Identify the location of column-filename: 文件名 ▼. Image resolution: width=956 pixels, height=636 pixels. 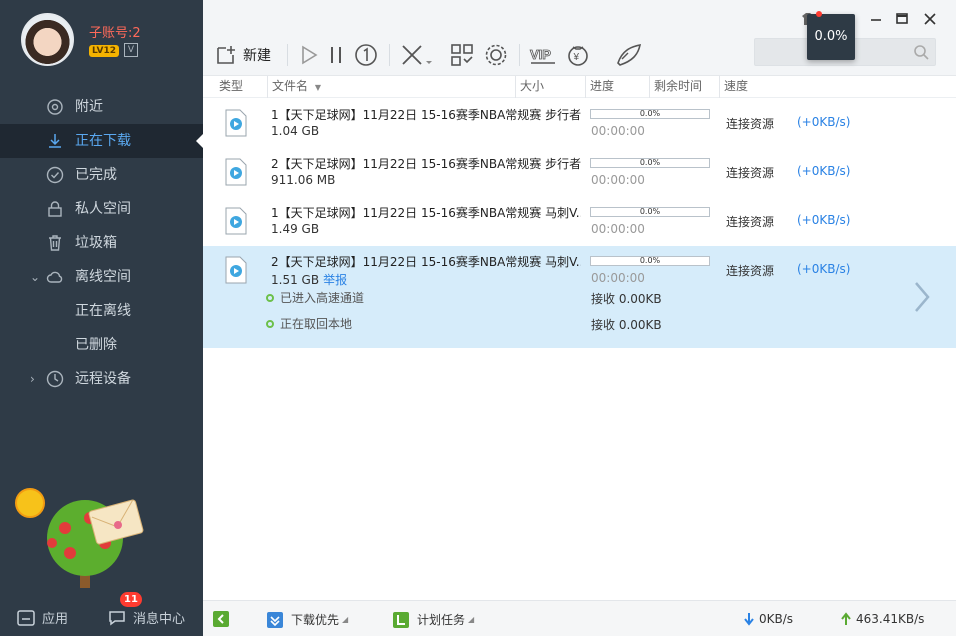
(391, 87).